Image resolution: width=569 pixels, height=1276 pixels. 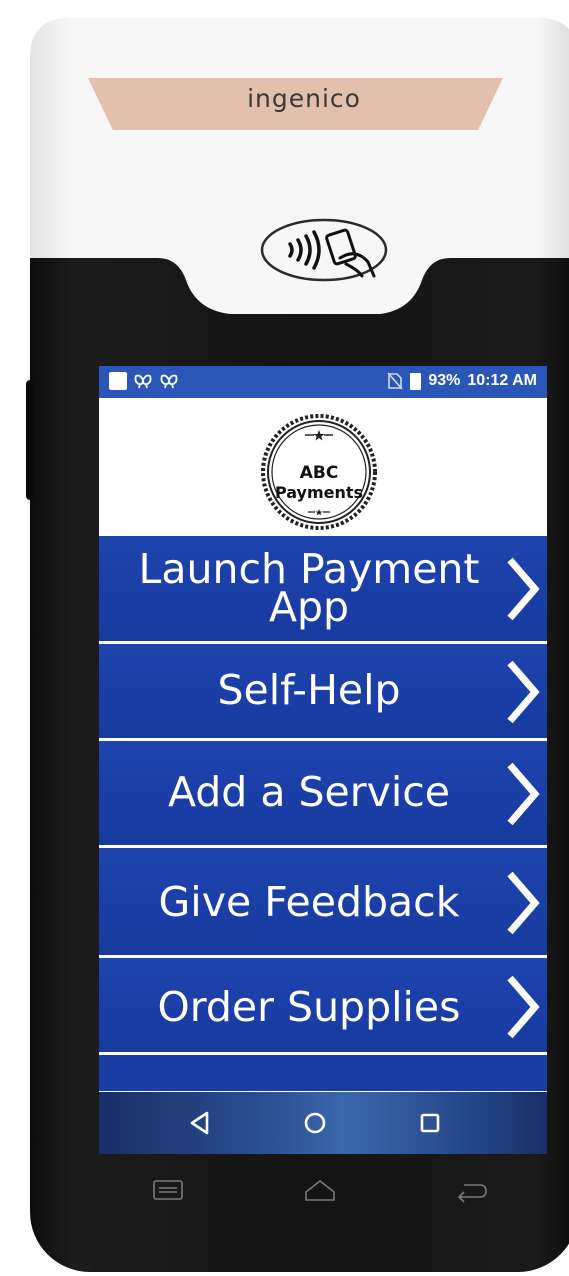 I want to click on side-button, so click(x=30, y=440).